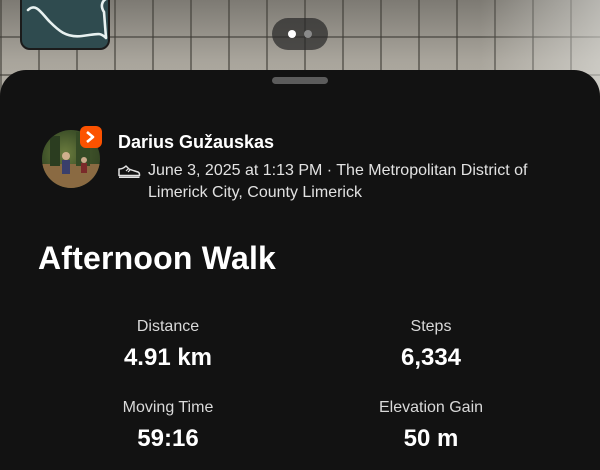 The image size is (600, 470). I want to click on stat-moving-time: Moving Time 59:16, so click(168, 426).